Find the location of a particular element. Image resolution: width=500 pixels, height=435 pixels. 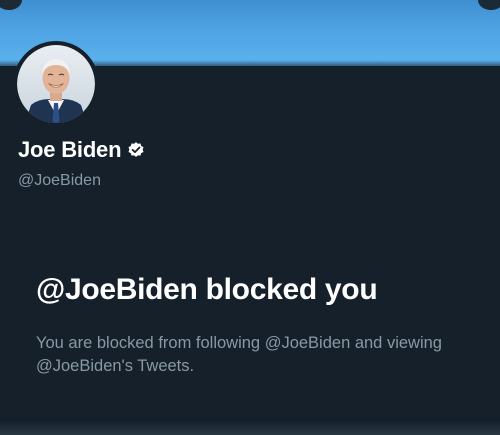

profile-name-row: Joe Biden is located at coordinates (81, 150).